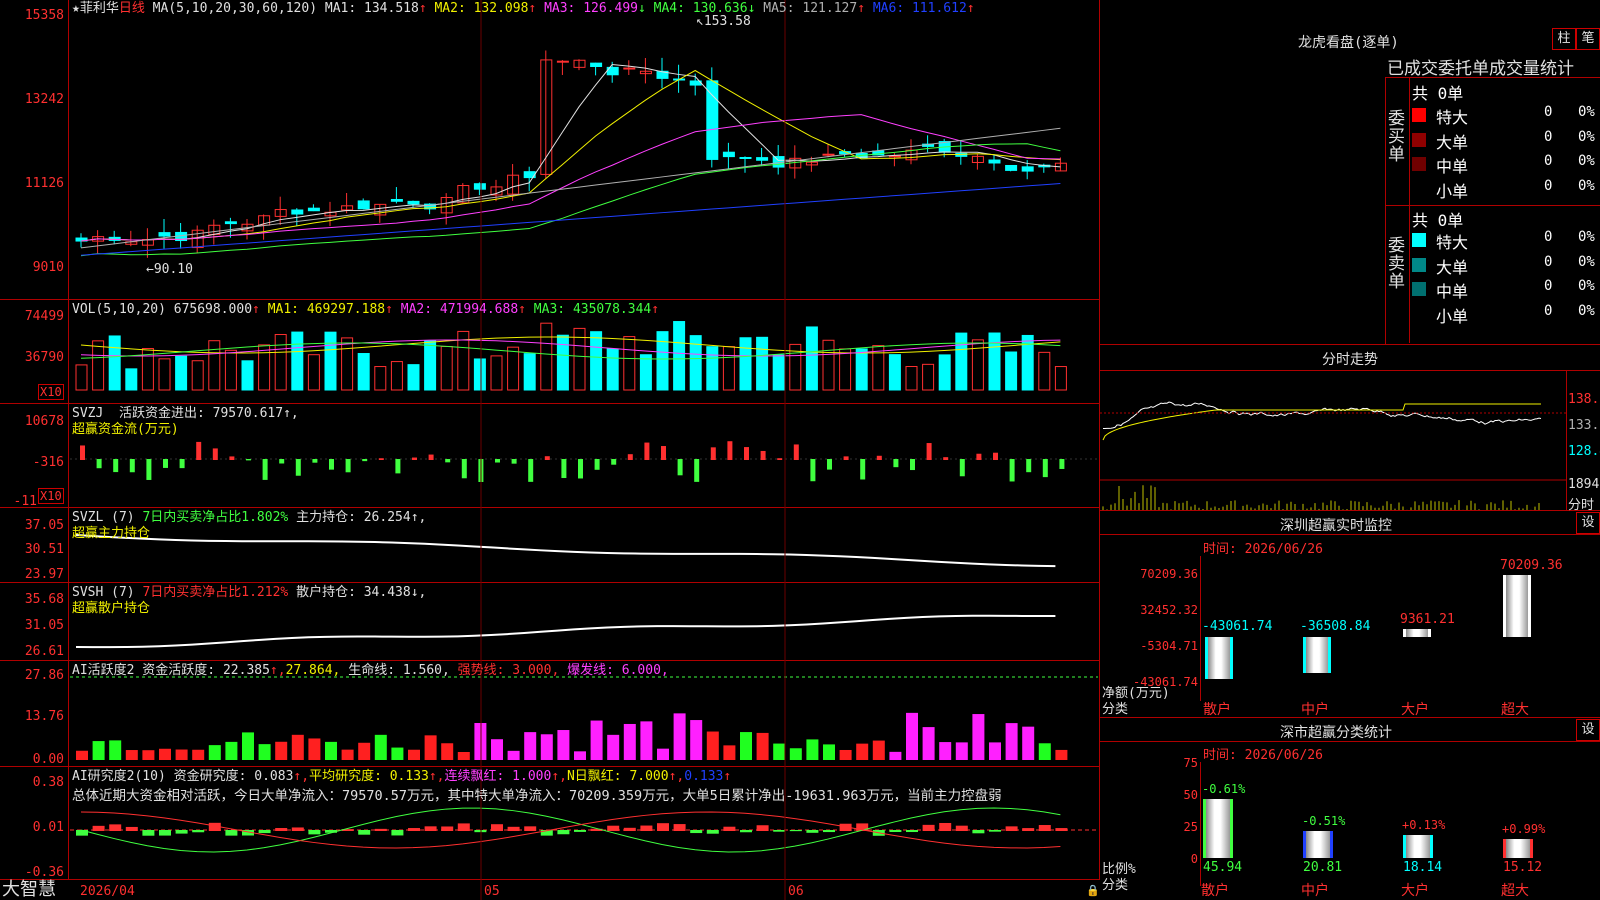 The image size is (1600, 900). What do you see at coordinates (1548, 185) in the screenshot?
I see `buy-row-value-3: 0` at bounding box center [1548, 185].